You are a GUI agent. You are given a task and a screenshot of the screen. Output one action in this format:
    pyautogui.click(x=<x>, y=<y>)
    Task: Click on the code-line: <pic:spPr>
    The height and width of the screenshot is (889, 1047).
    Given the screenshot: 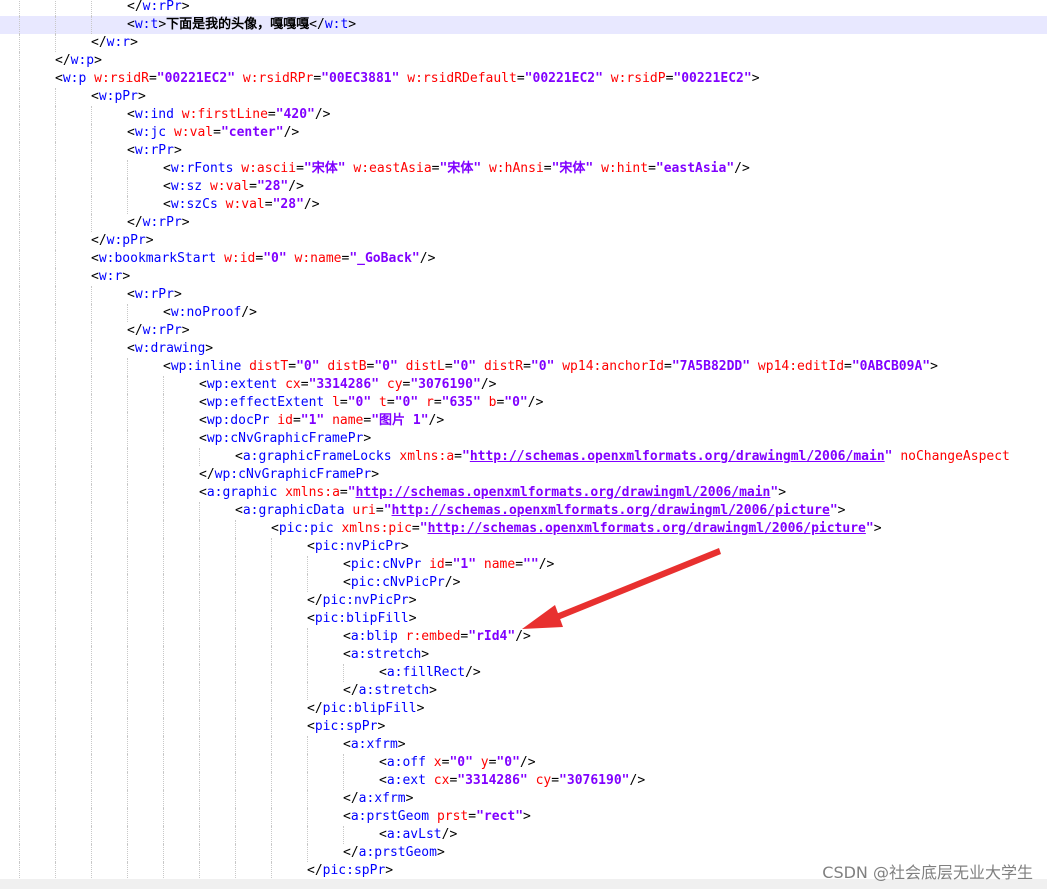 What is the action you would take?
    pyautogui.click(x=523, y=727)
    